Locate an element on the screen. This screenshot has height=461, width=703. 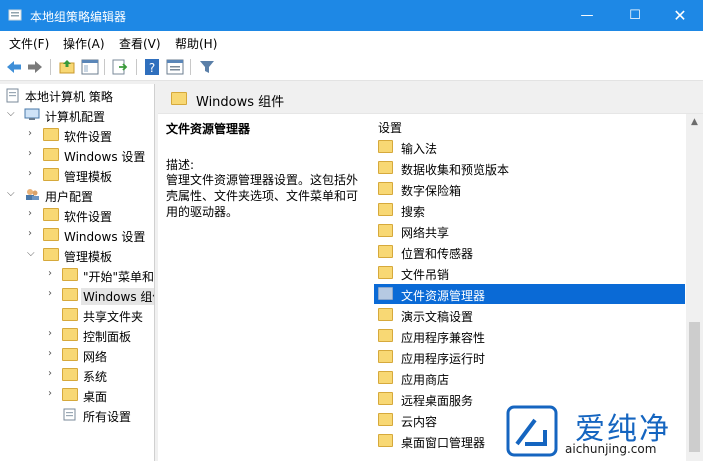
settings-list-label: 云内容 is located at coordinates (419, 422).